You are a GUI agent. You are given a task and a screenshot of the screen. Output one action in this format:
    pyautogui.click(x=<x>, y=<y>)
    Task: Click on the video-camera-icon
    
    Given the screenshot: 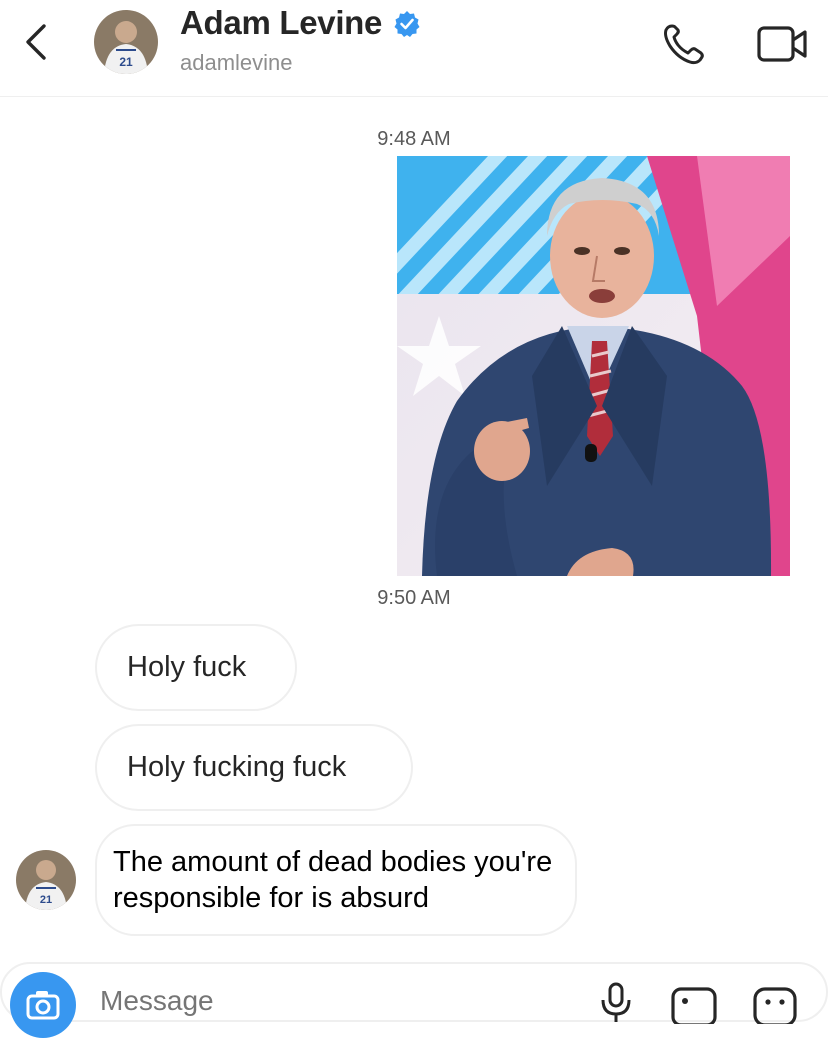 What is the action you would take?
    pyautogui.click(x=783, y=44)
    